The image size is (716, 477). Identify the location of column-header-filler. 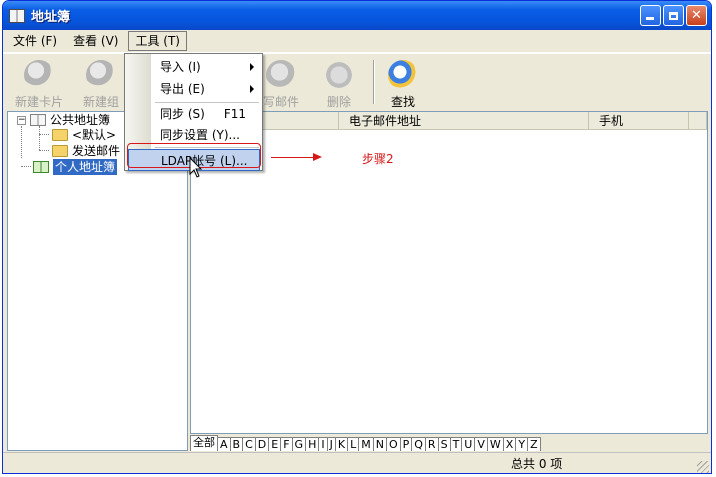
(698, 121).